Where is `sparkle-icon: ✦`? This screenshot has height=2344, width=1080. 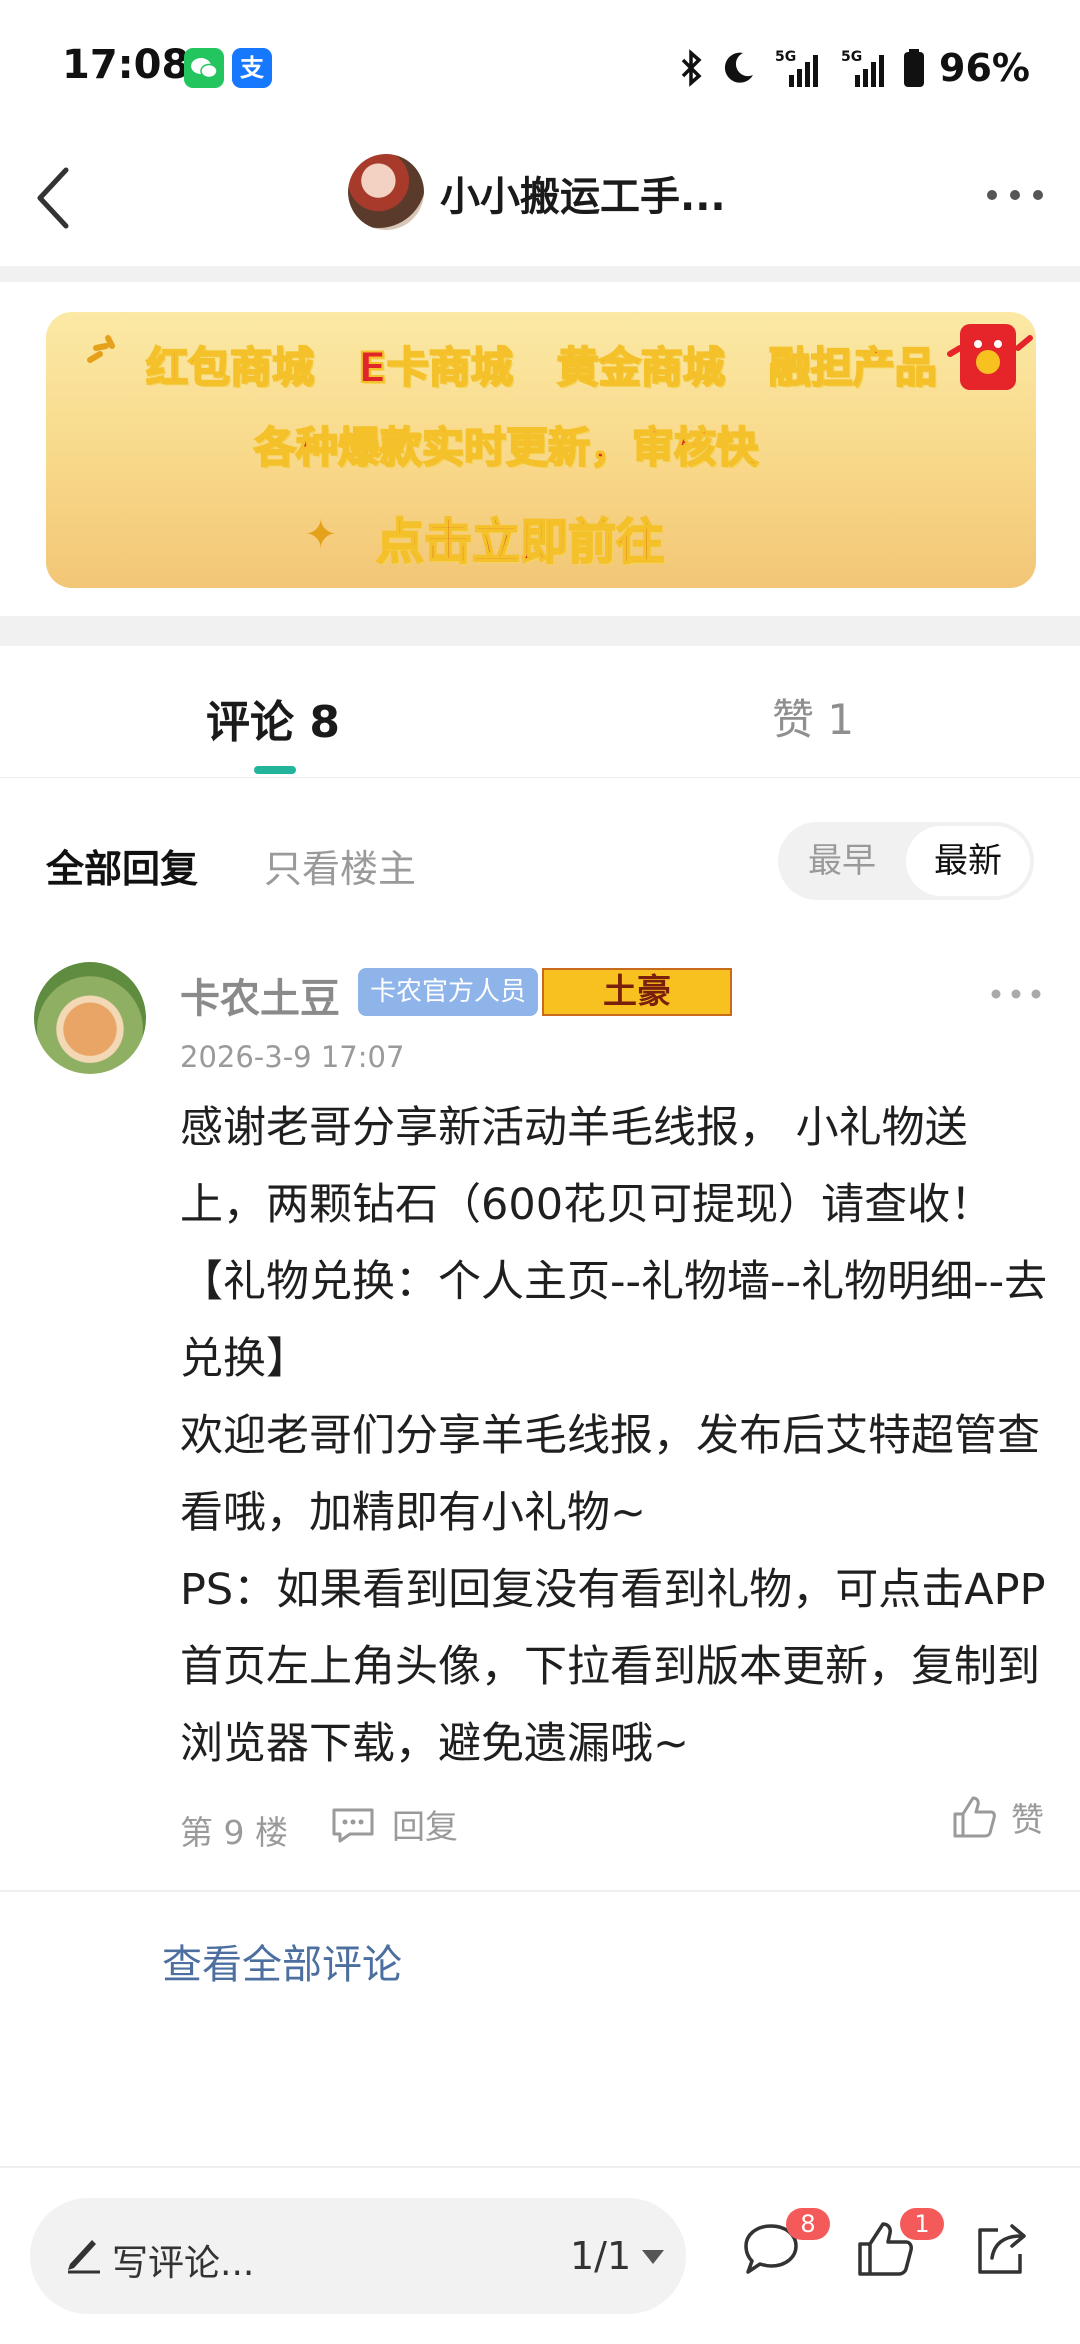 sparkle-icon: ✦ is located at coordinates (321, 535).